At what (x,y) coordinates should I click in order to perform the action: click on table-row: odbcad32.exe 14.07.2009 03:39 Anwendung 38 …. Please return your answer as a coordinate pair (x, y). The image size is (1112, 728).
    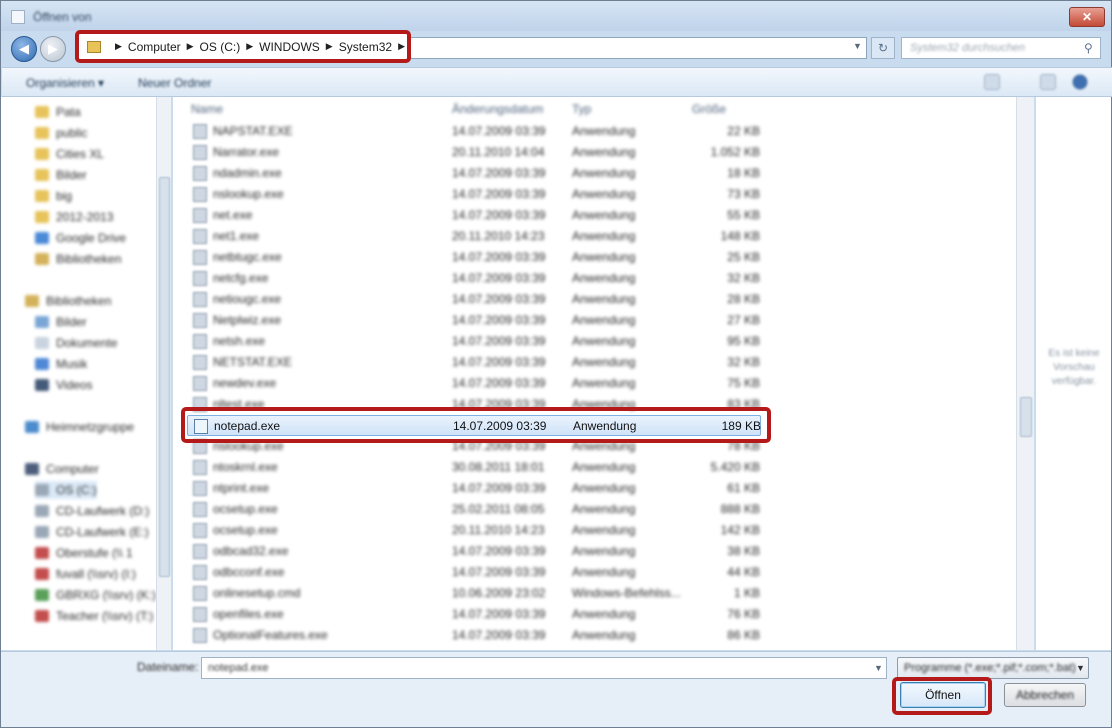
    Looking at the image, I should click on (474, 551).